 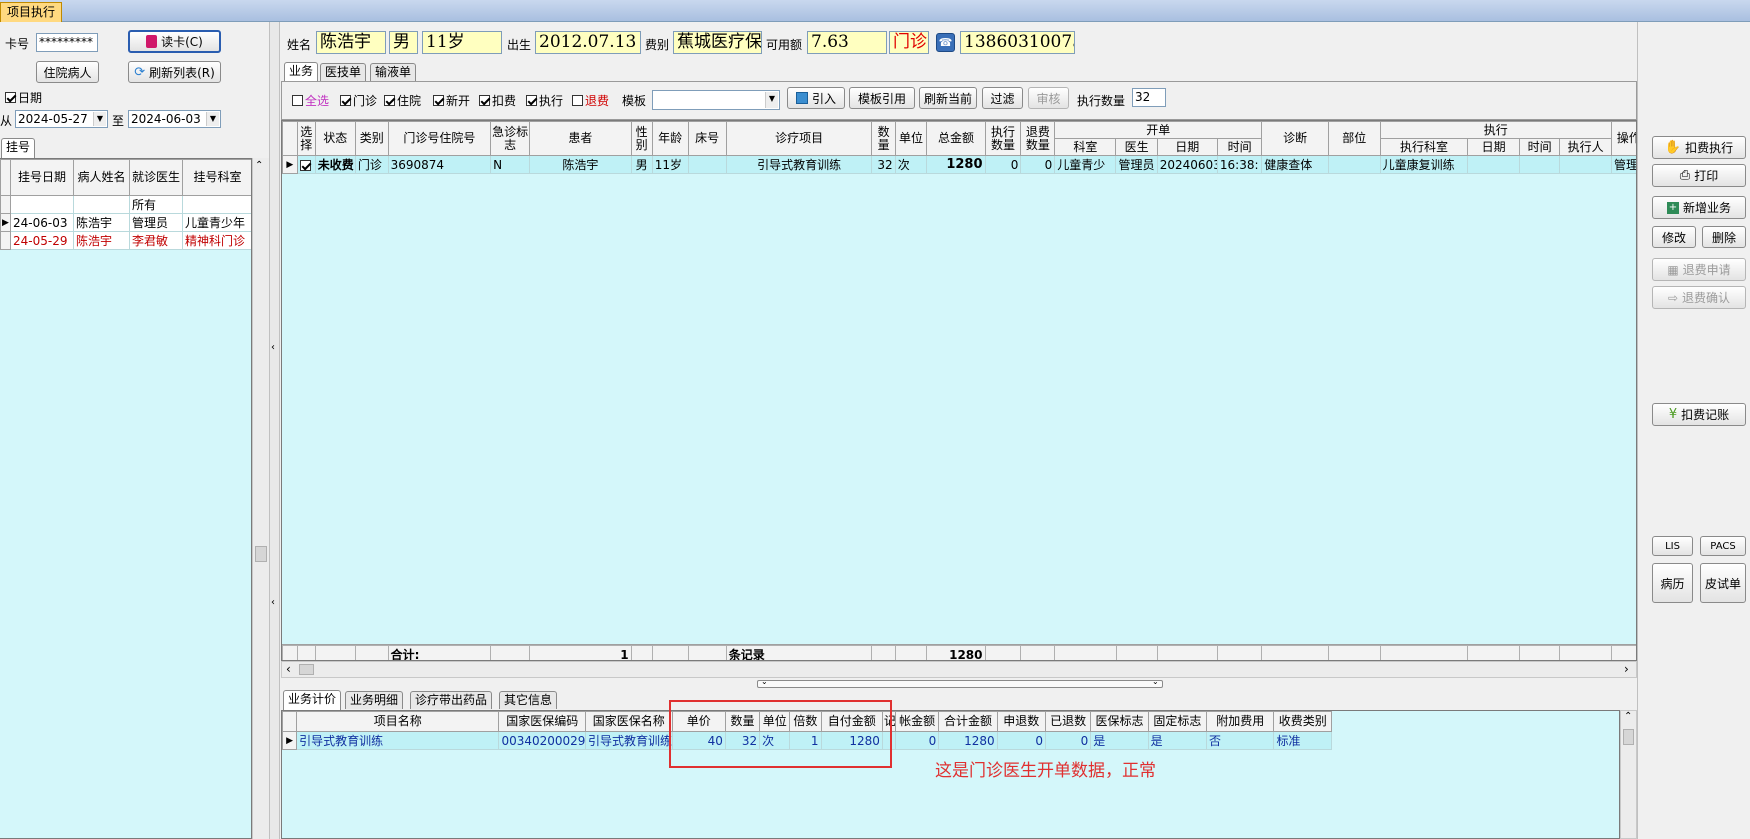 What do you see at coordinates (1424, 147) in the screenshot?
I see `col-exec-dept: 执行科室` at bounding box center [1424, 147].